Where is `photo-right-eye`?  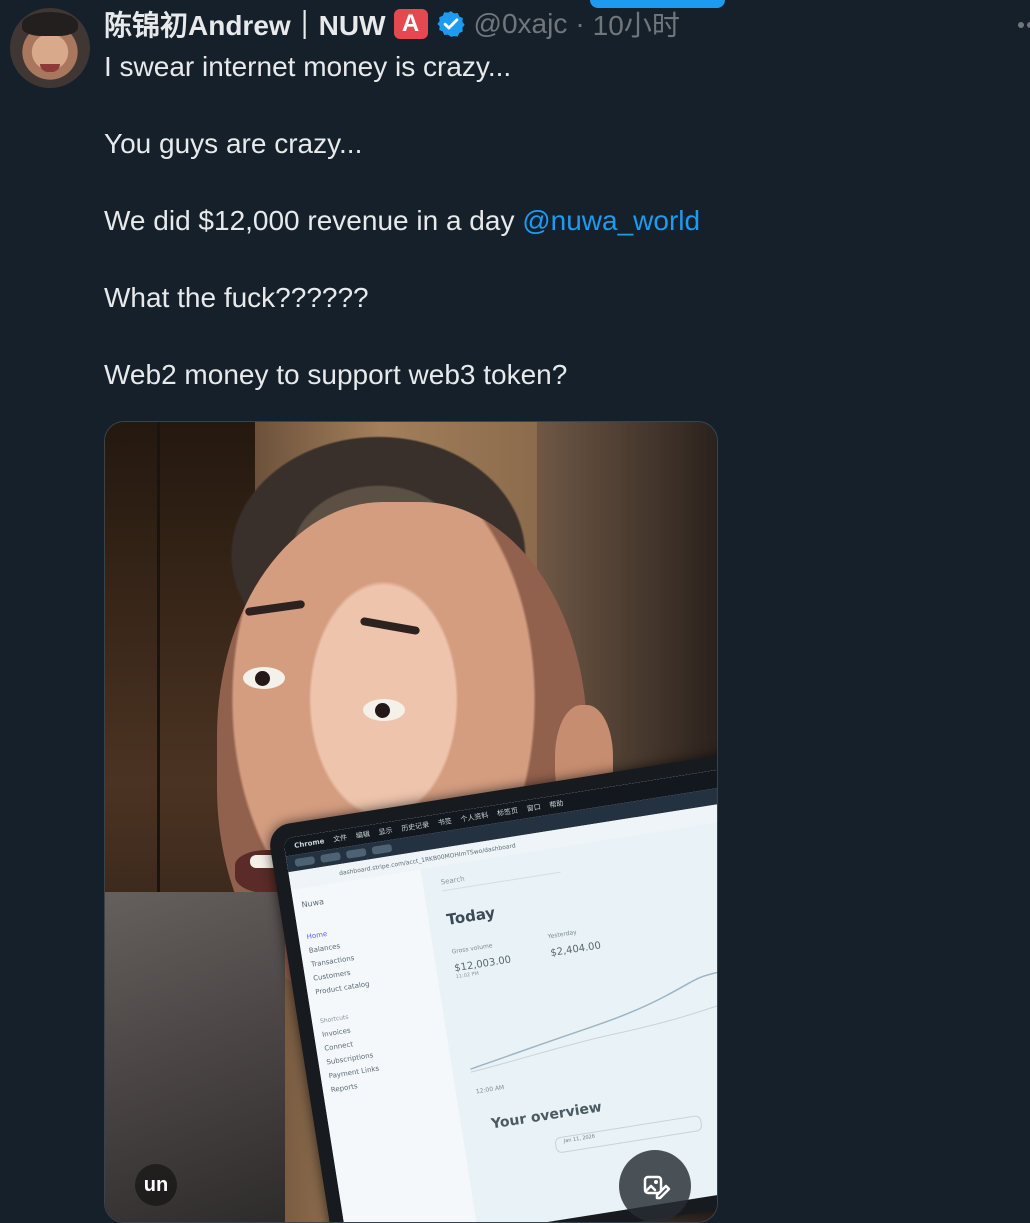
photo-right-eye is located at coordinates (384, 710).